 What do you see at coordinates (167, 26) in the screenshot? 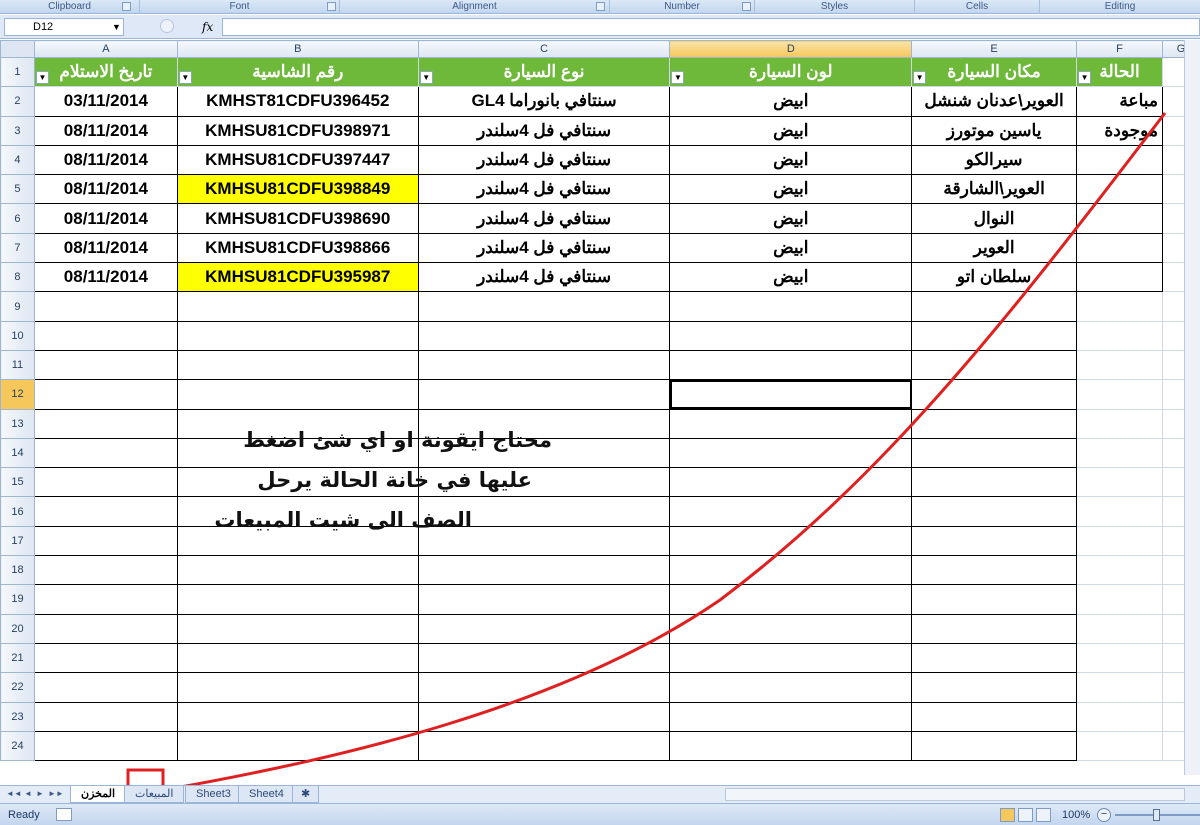
I see `cancel-icon` at bounding box center [167, 26].